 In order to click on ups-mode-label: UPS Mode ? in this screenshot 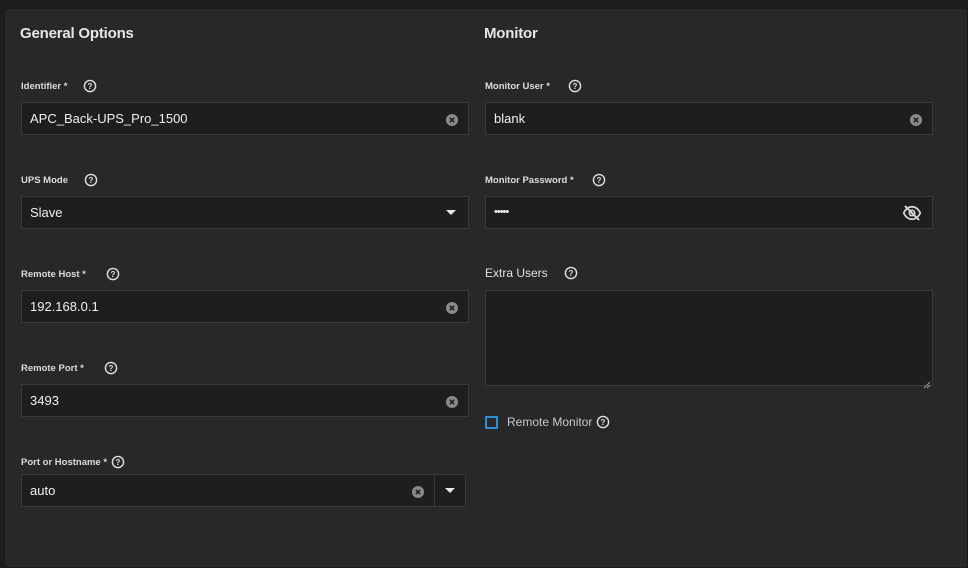, I will do `click(59, 180)`.